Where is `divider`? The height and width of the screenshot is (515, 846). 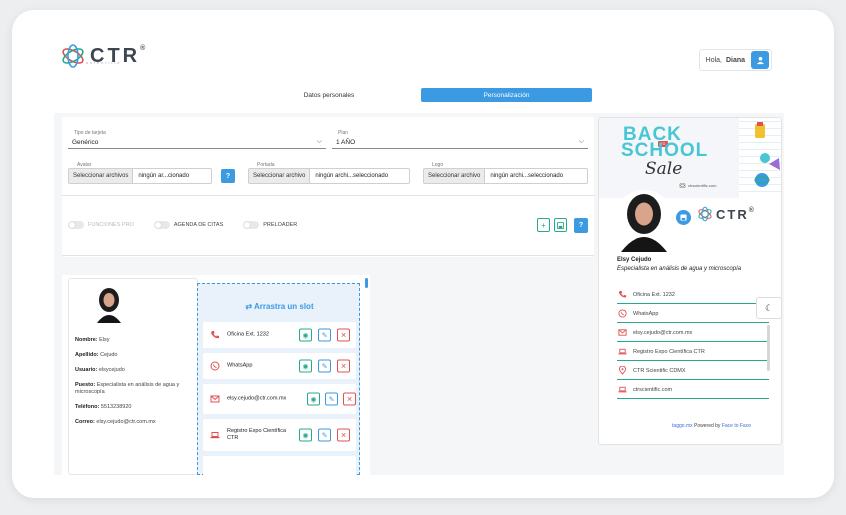
divider is located at coordinates (328, 195).